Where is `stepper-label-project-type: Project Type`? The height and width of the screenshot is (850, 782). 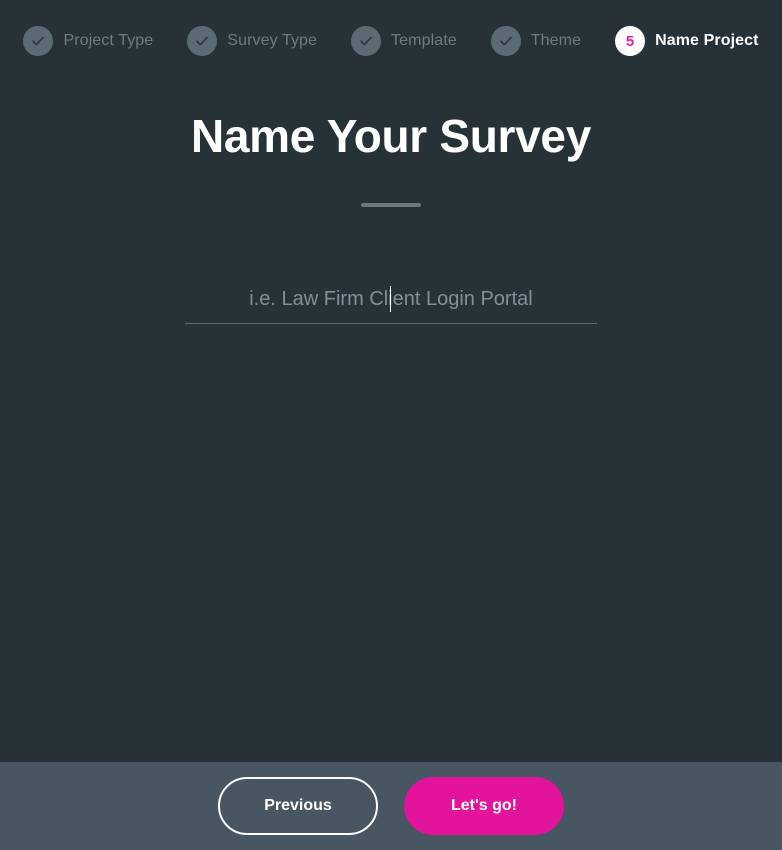 stepper-label-project-type: Project Type is located at coordinates (108, 40).